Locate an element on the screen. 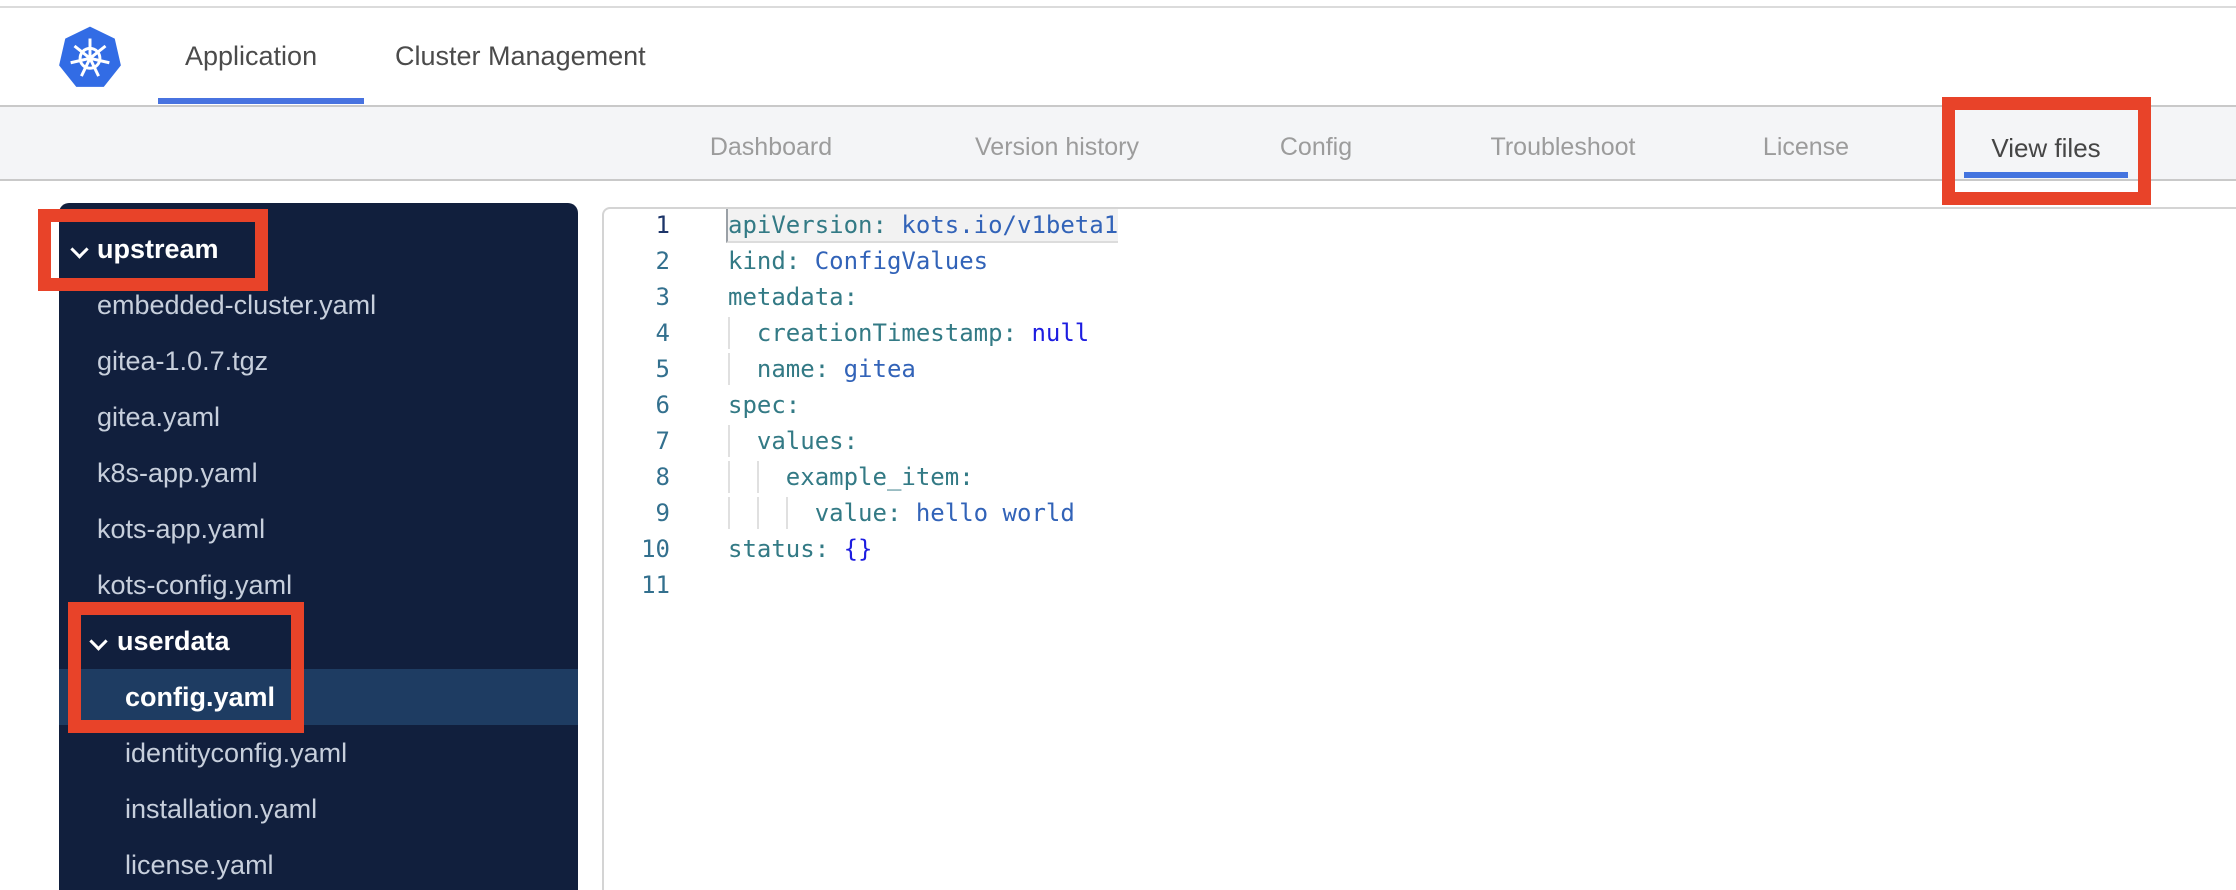 The width and height of the screenshot is (2236, 890). tree-folder-userdata: userdata is located at coordinates (318, 641).